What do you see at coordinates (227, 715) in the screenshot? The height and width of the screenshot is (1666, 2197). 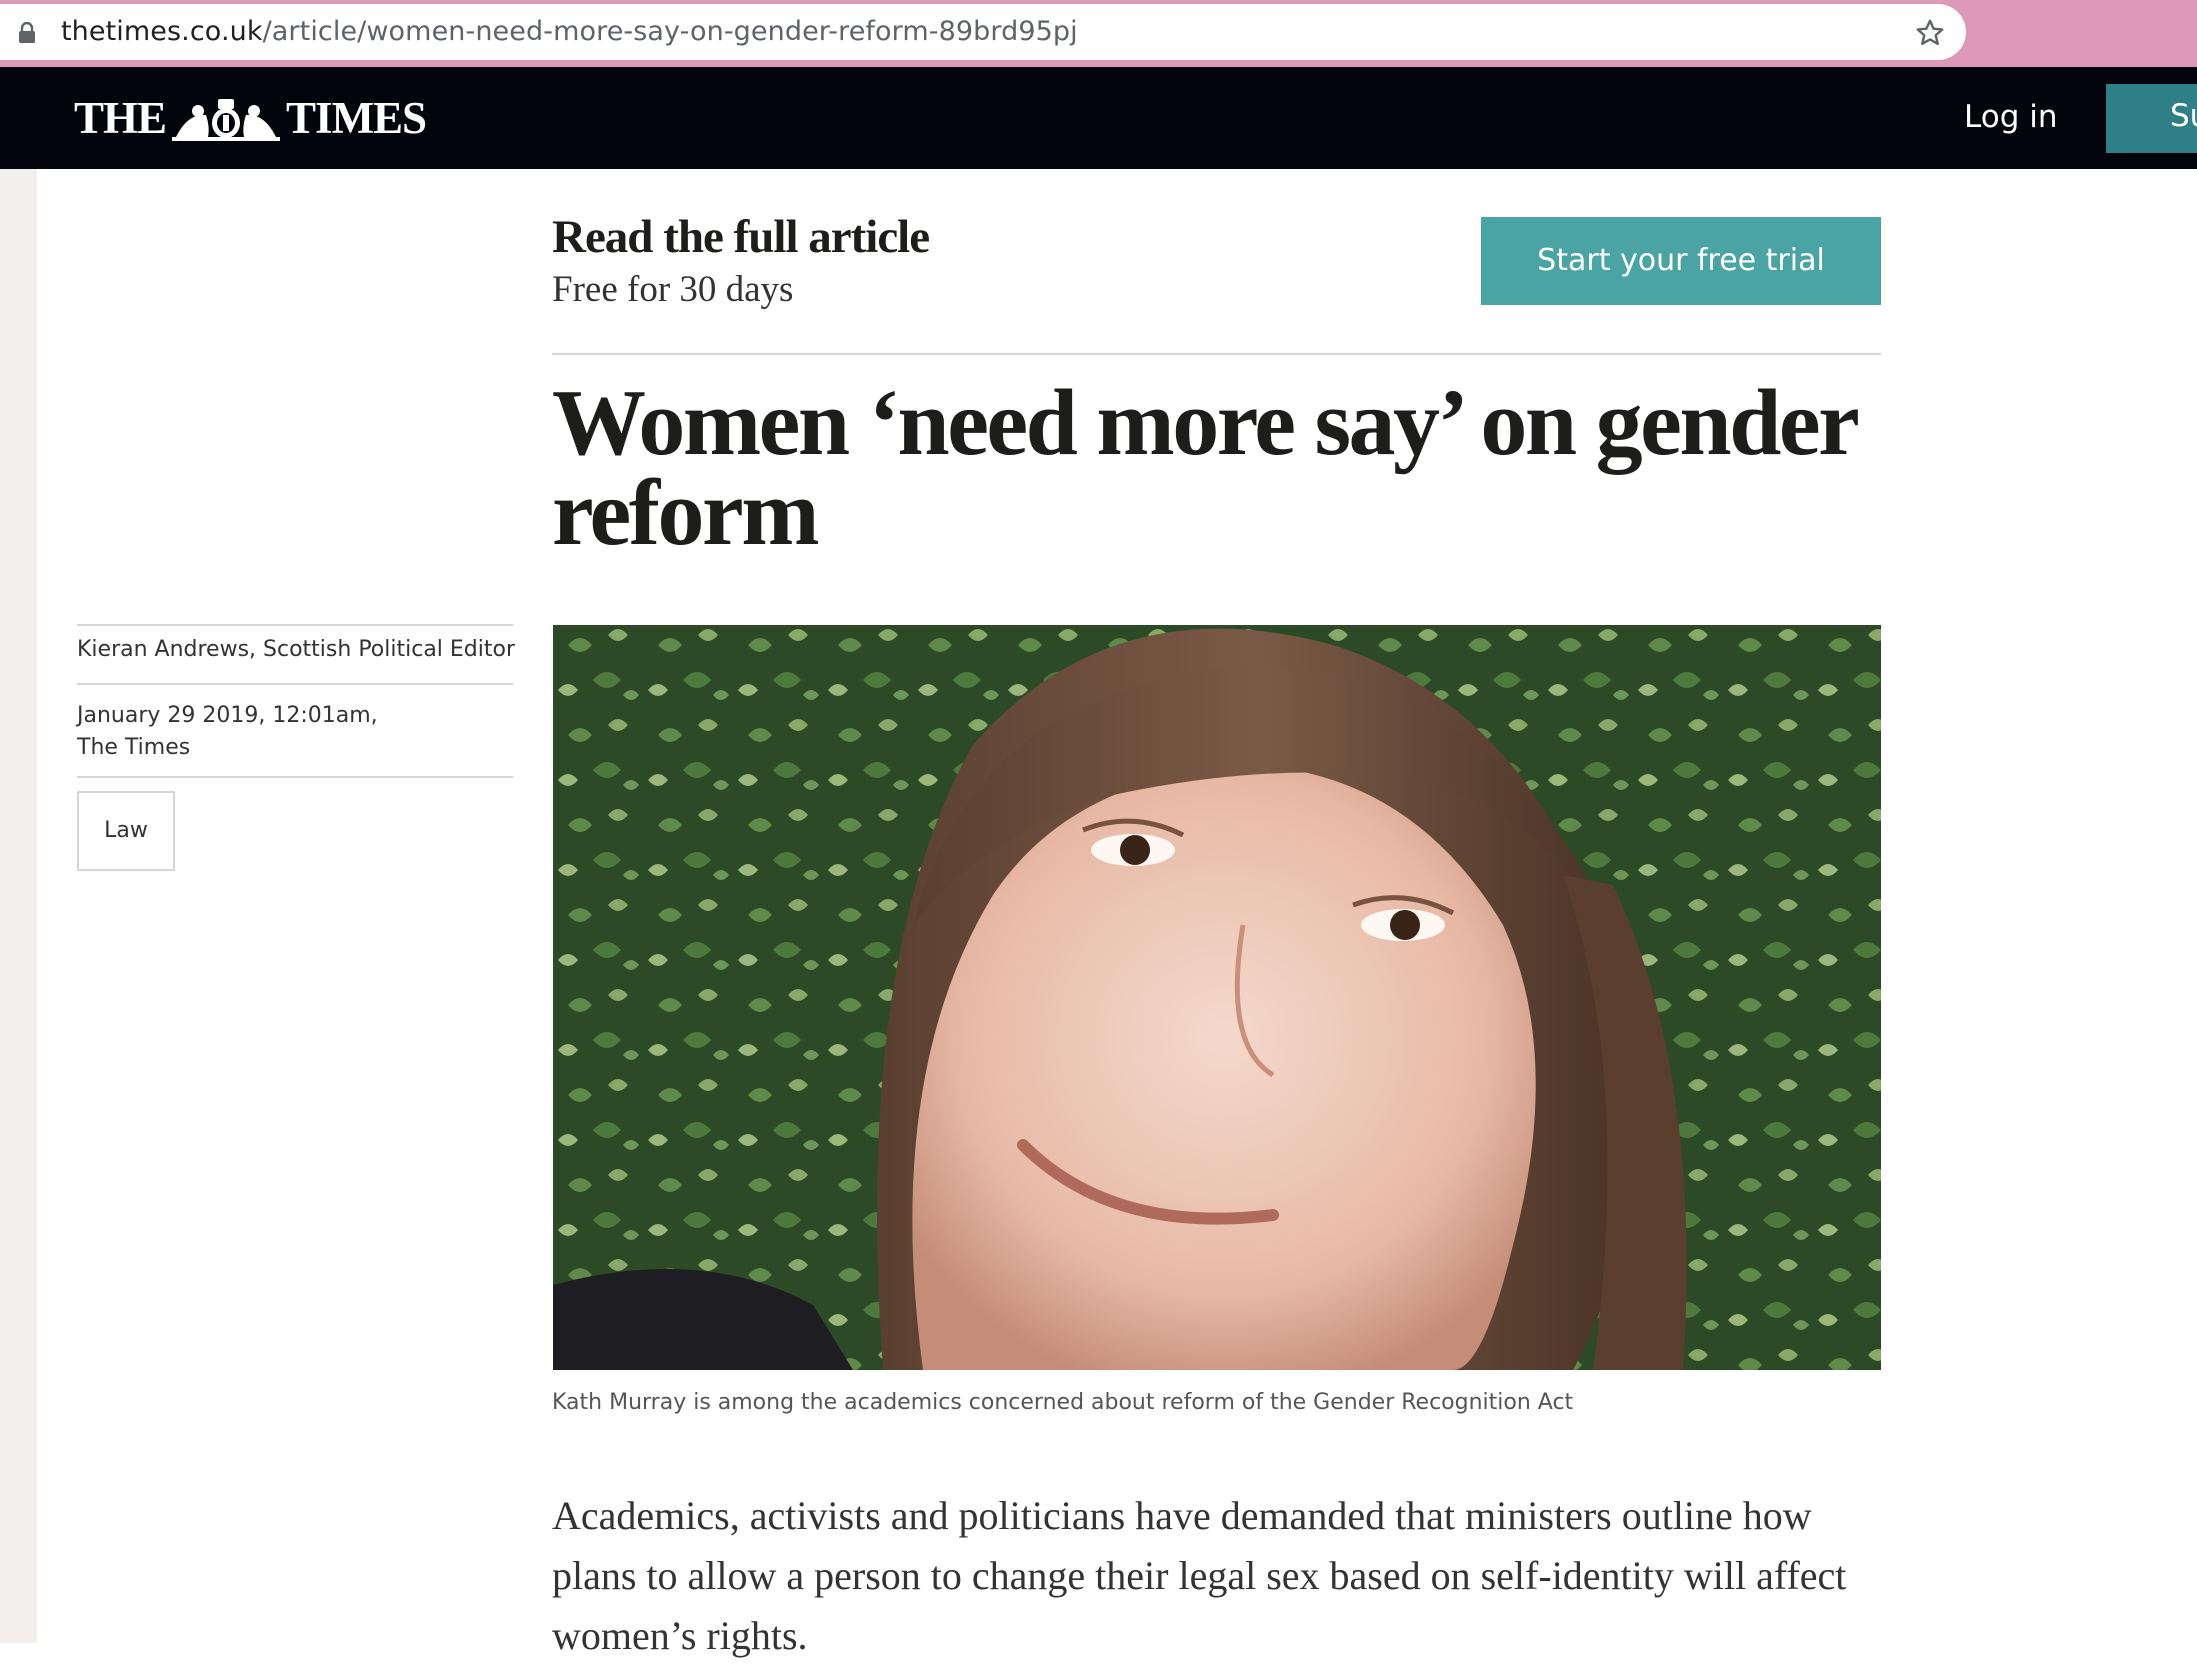 I see `article-date: January 29 2019, 12:01am,` at bounding box center [227, 715].